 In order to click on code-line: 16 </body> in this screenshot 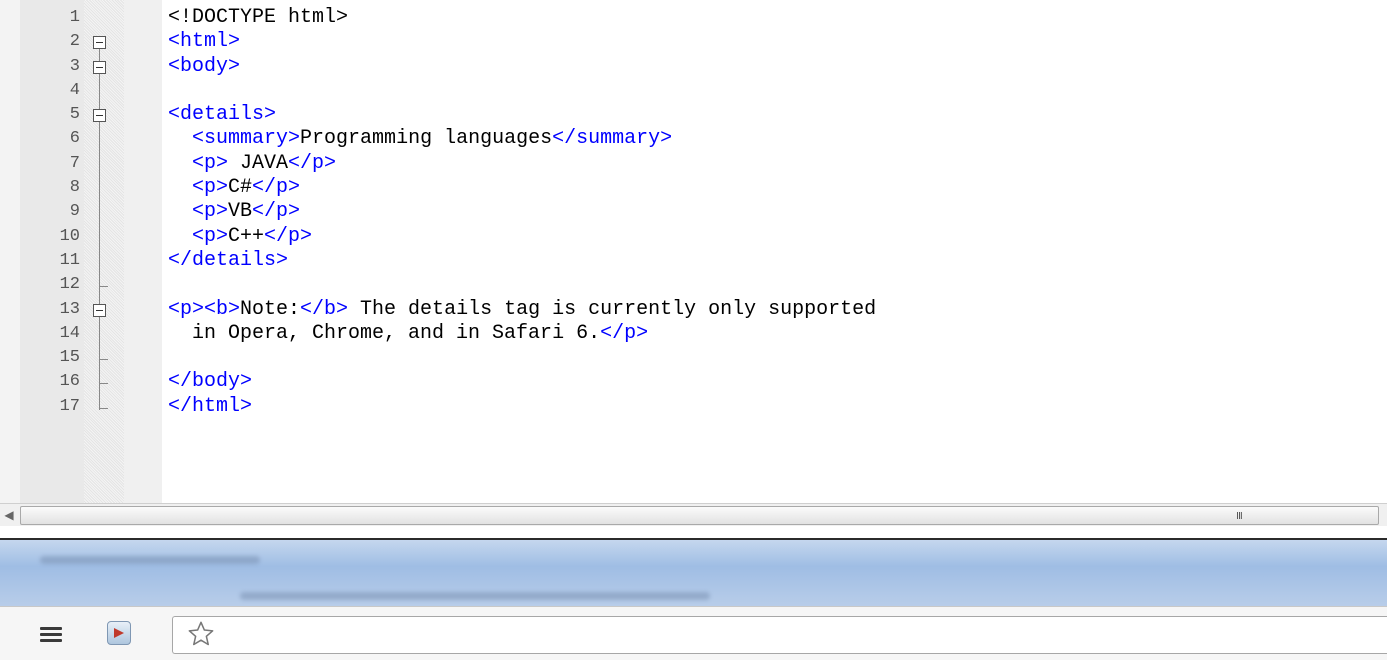, I will do `click(693, 382)`.